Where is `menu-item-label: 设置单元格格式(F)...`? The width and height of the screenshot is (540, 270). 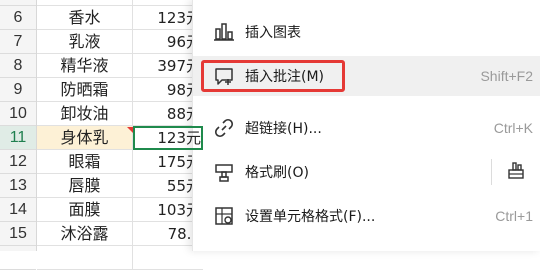 menu-item-label: 设置单元格格式(F)... is located at coordinates (310, 217).